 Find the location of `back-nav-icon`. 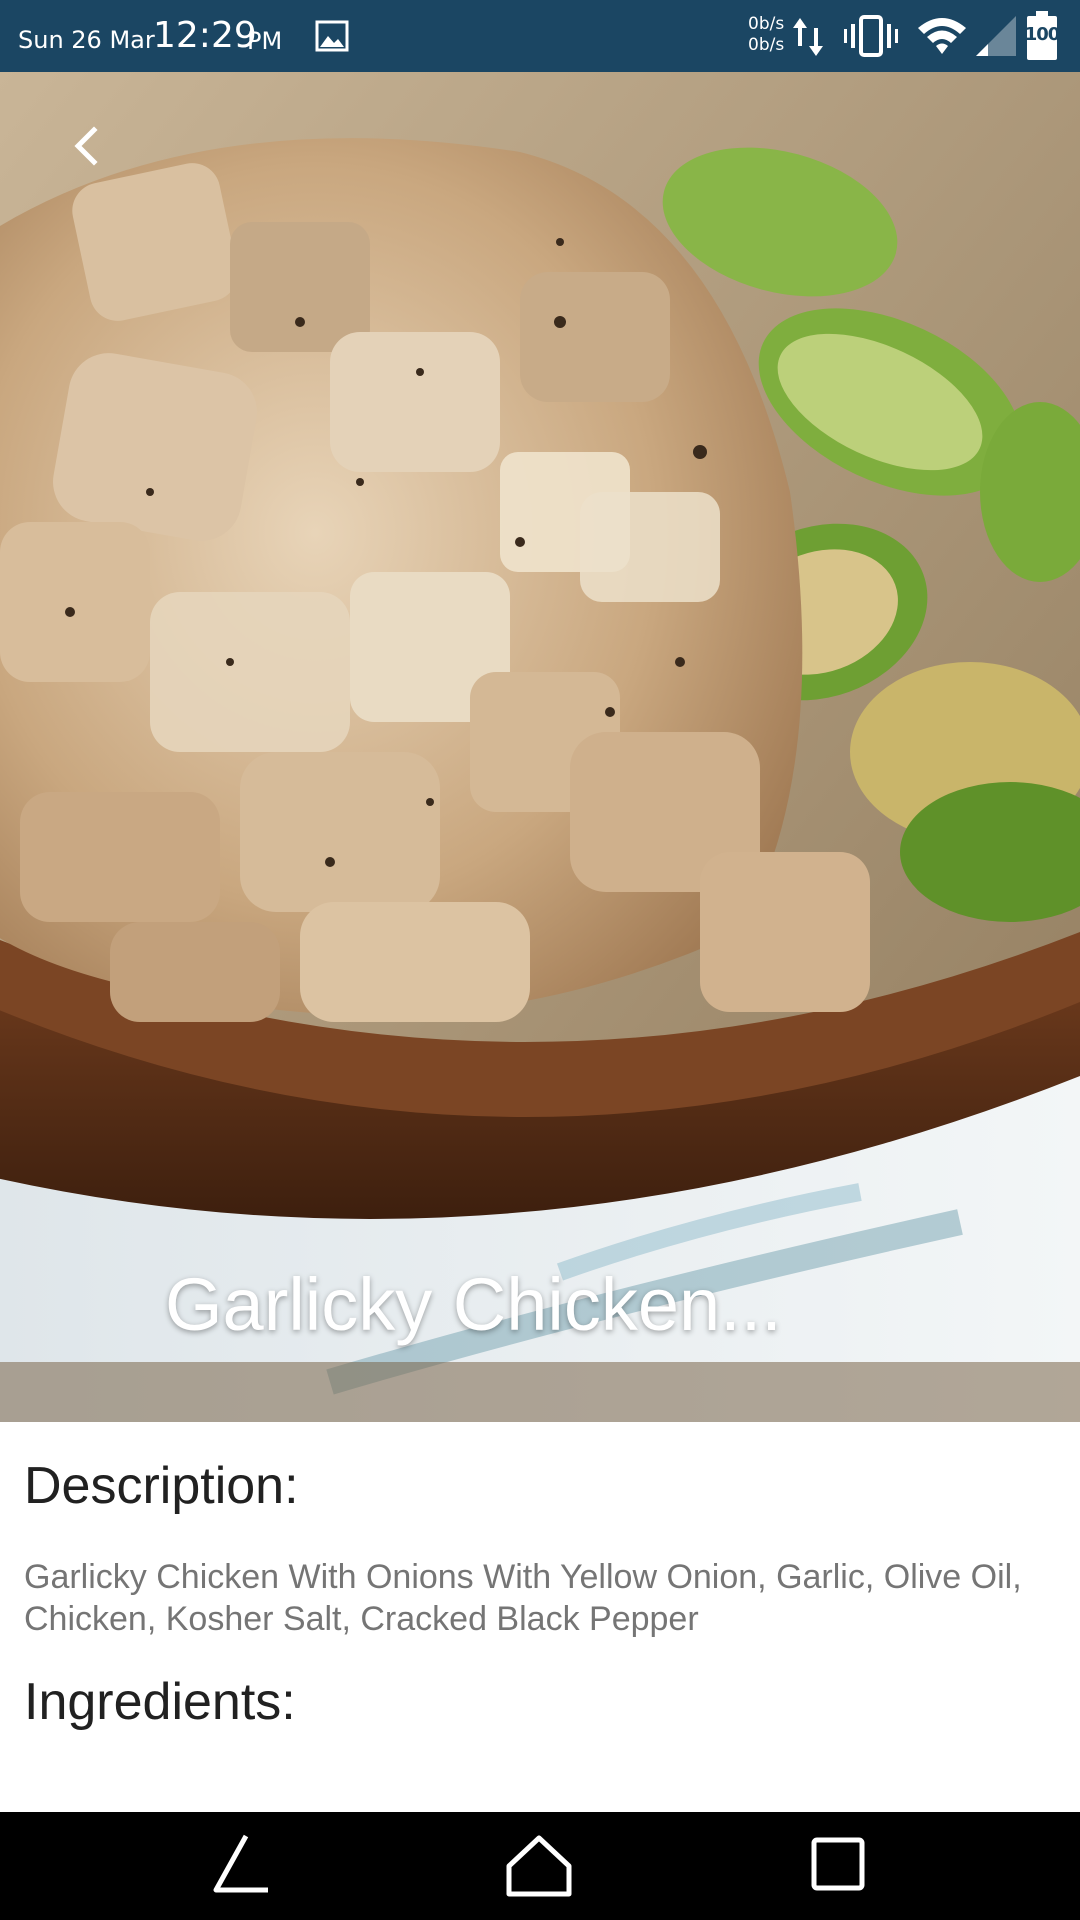

back-nav-icon is located at coordinates (242, 1866).